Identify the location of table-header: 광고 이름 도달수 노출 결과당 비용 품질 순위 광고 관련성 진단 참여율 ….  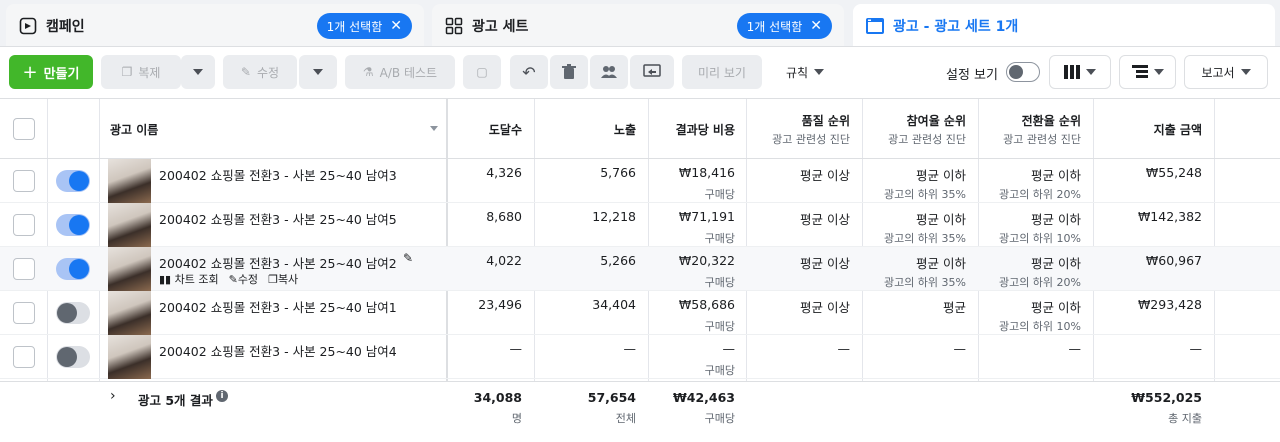
(640, 129).